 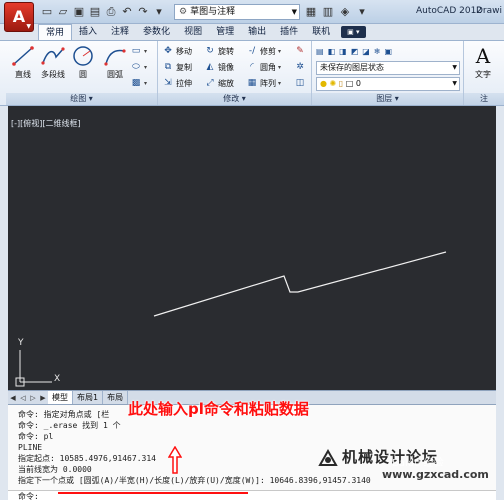 I want to click on rectangle-icon: ▭, so click(x=136, y=51).